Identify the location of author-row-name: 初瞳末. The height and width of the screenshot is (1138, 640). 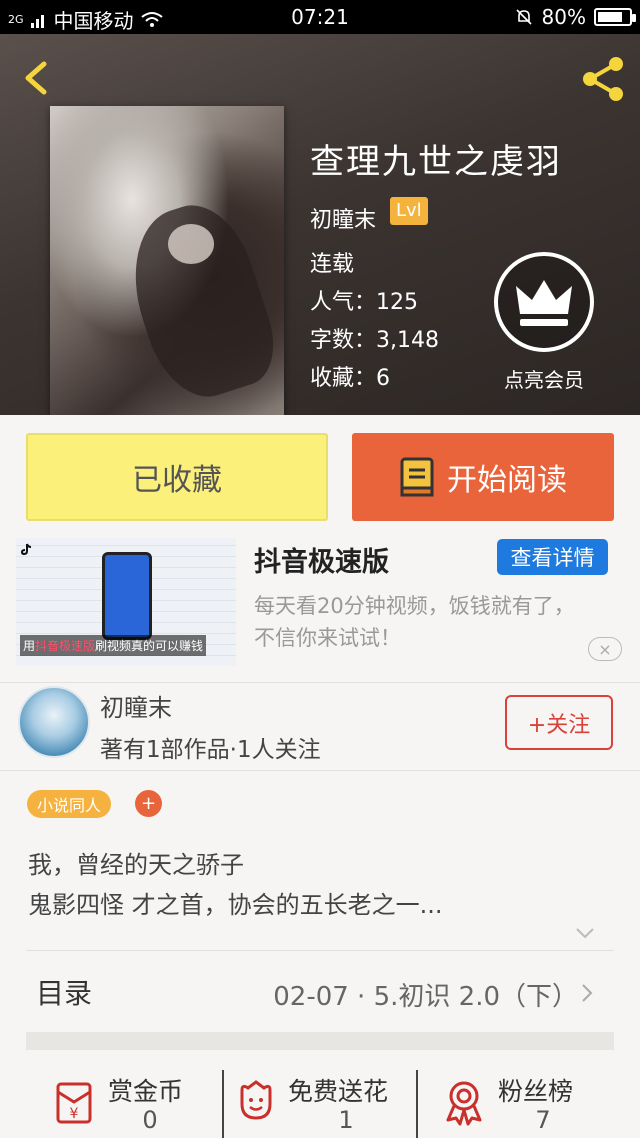
(136, 705).